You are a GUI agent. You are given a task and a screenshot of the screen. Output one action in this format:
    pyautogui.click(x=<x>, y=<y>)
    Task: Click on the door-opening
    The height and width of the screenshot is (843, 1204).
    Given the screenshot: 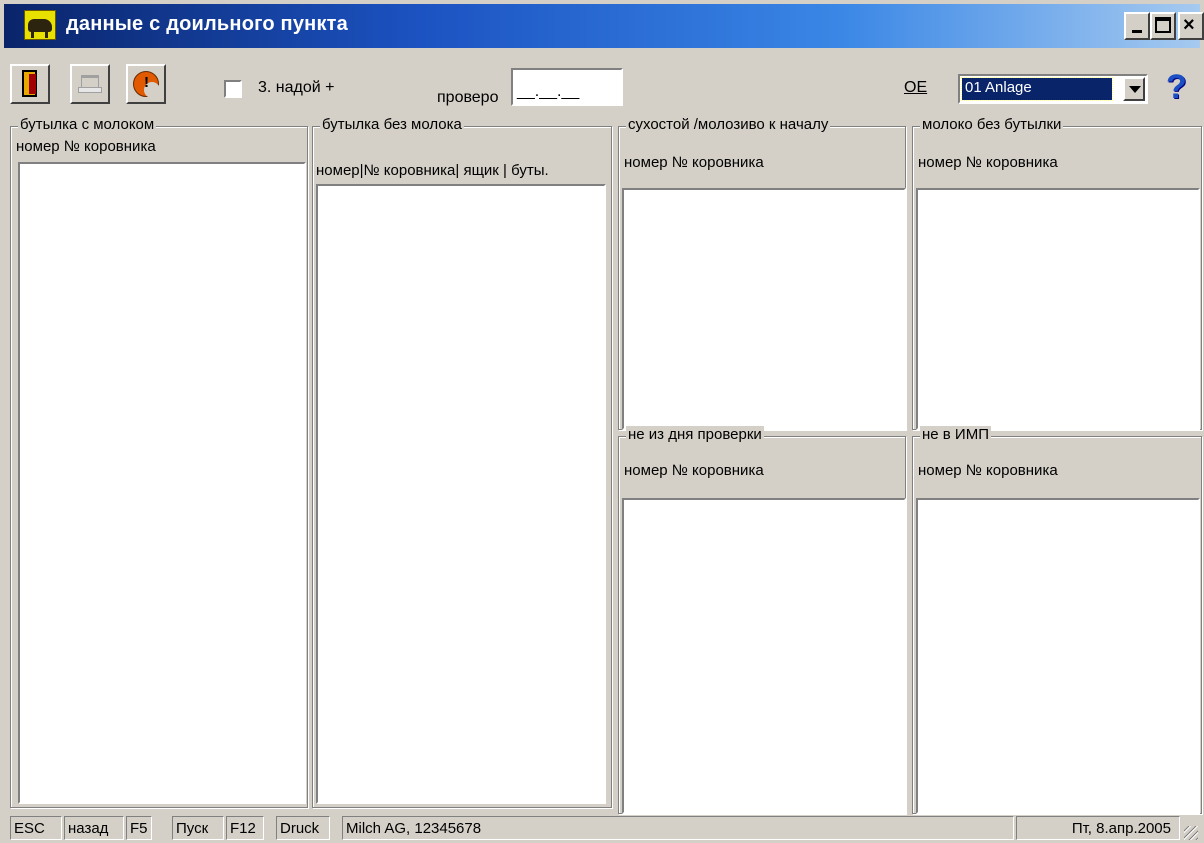 What is the action you would take?
    pyautogui.click(x=32, y=84)
    